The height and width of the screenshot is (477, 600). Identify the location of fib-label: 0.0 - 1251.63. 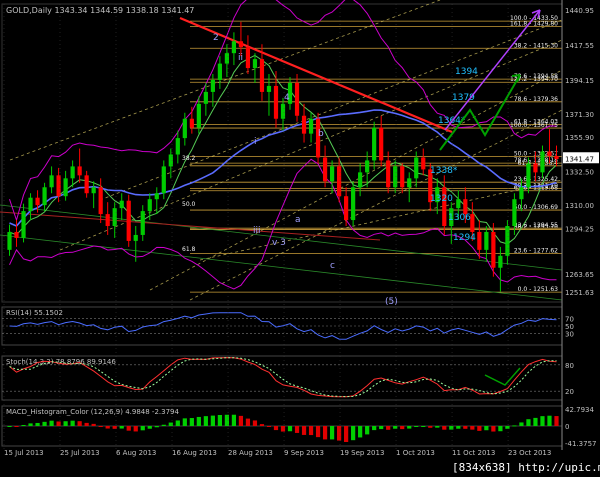
(538, 289).